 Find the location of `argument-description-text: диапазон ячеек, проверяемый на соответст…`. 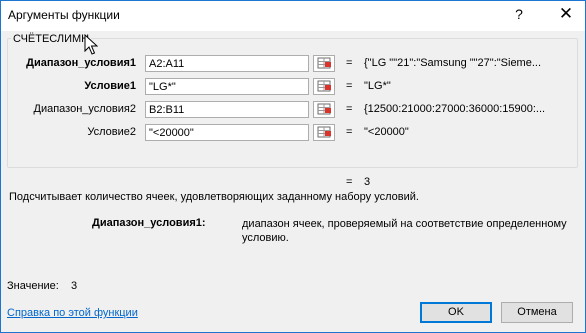

argument-description-text: диапазон ячеек, проверяемый на соответст… is located at coordinates (404, 231).